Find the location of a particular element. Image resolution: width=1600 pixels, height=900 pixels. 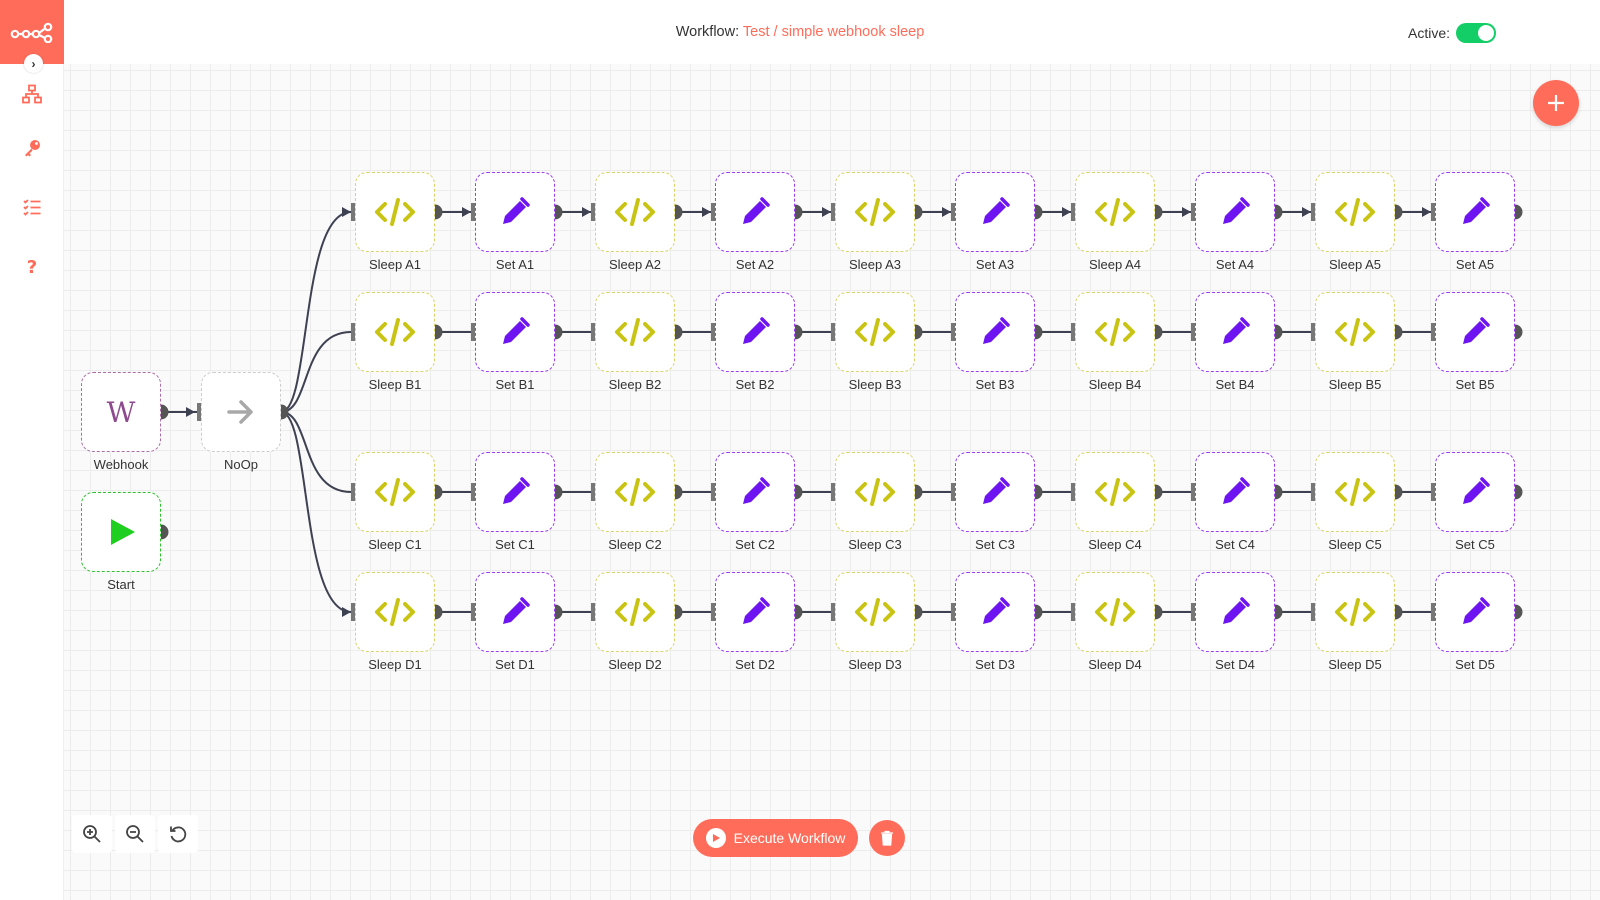

sidebar-item-workflows is located at coordinates (32, 94).